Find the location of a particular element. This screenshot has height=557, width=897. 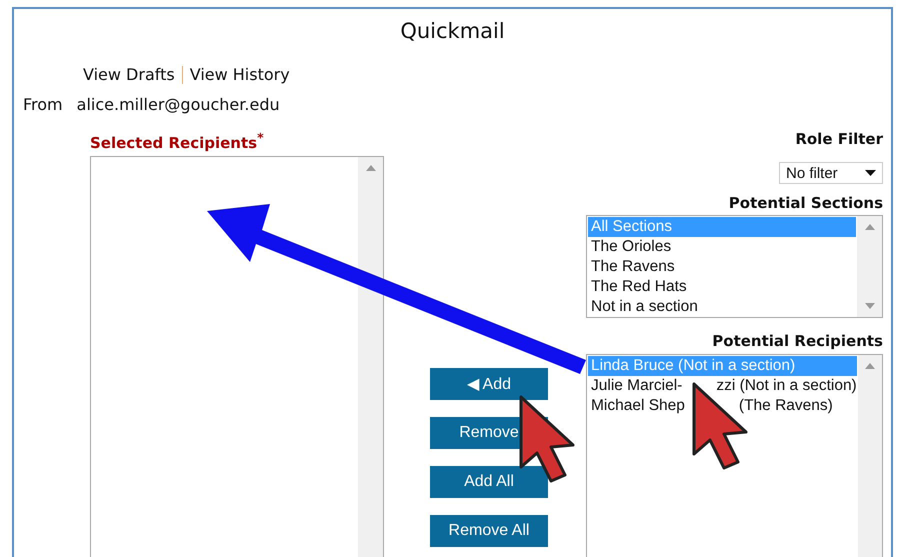

pointer-cursor-icon is located at coordinates (547, 439).